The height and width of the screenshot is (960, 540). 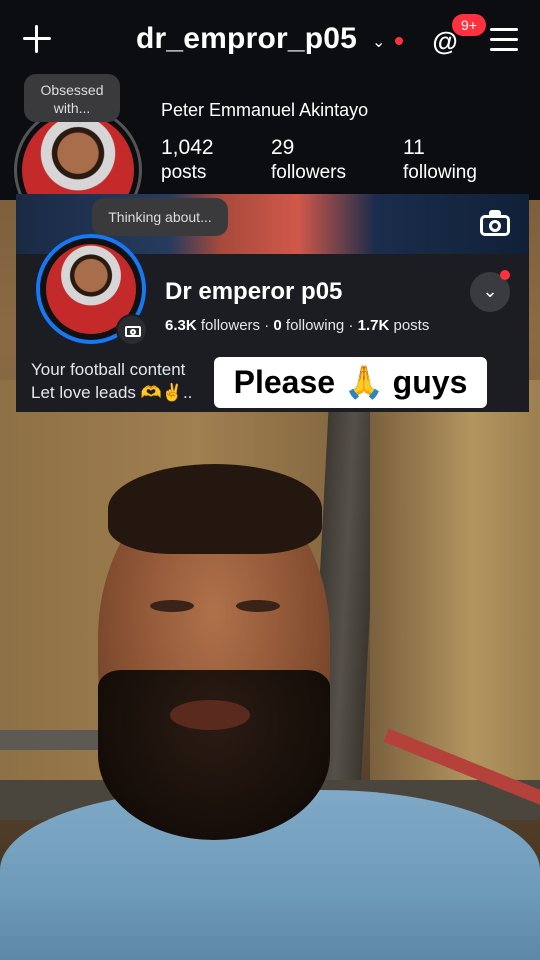 I want to click on mouth, so click(x=210, y=715).